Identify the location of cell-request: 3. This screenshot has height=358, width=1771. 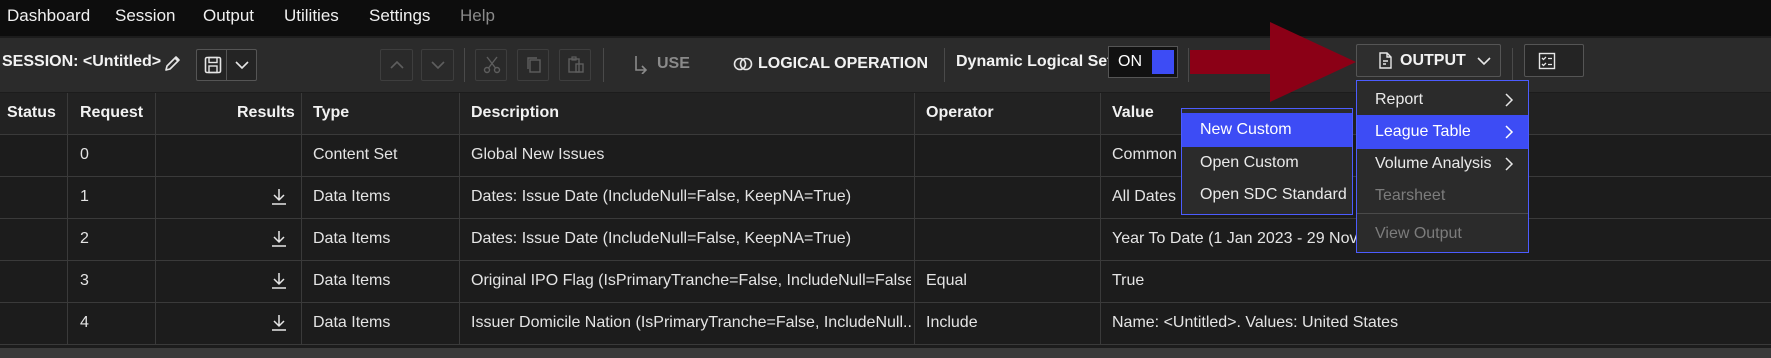
(84, 280).